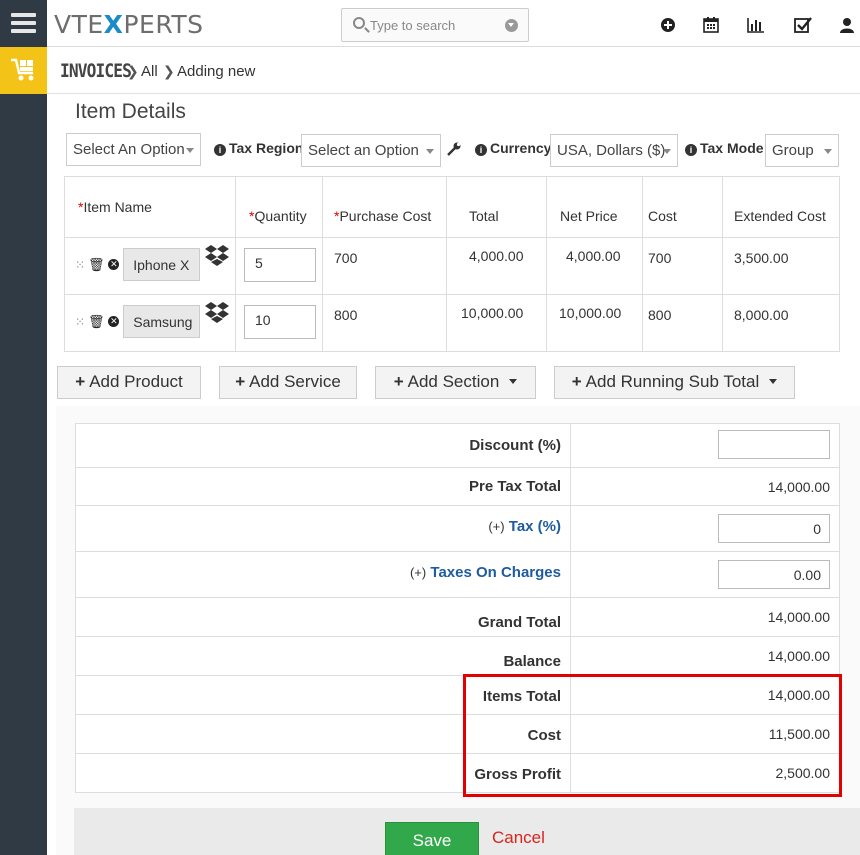 The width and height of the screenshot is (860, 855). Describe the element at coordinates (323, 574) in the screenshot. I see `charges-label-cell: (+) Taxes On Charges` at that location.